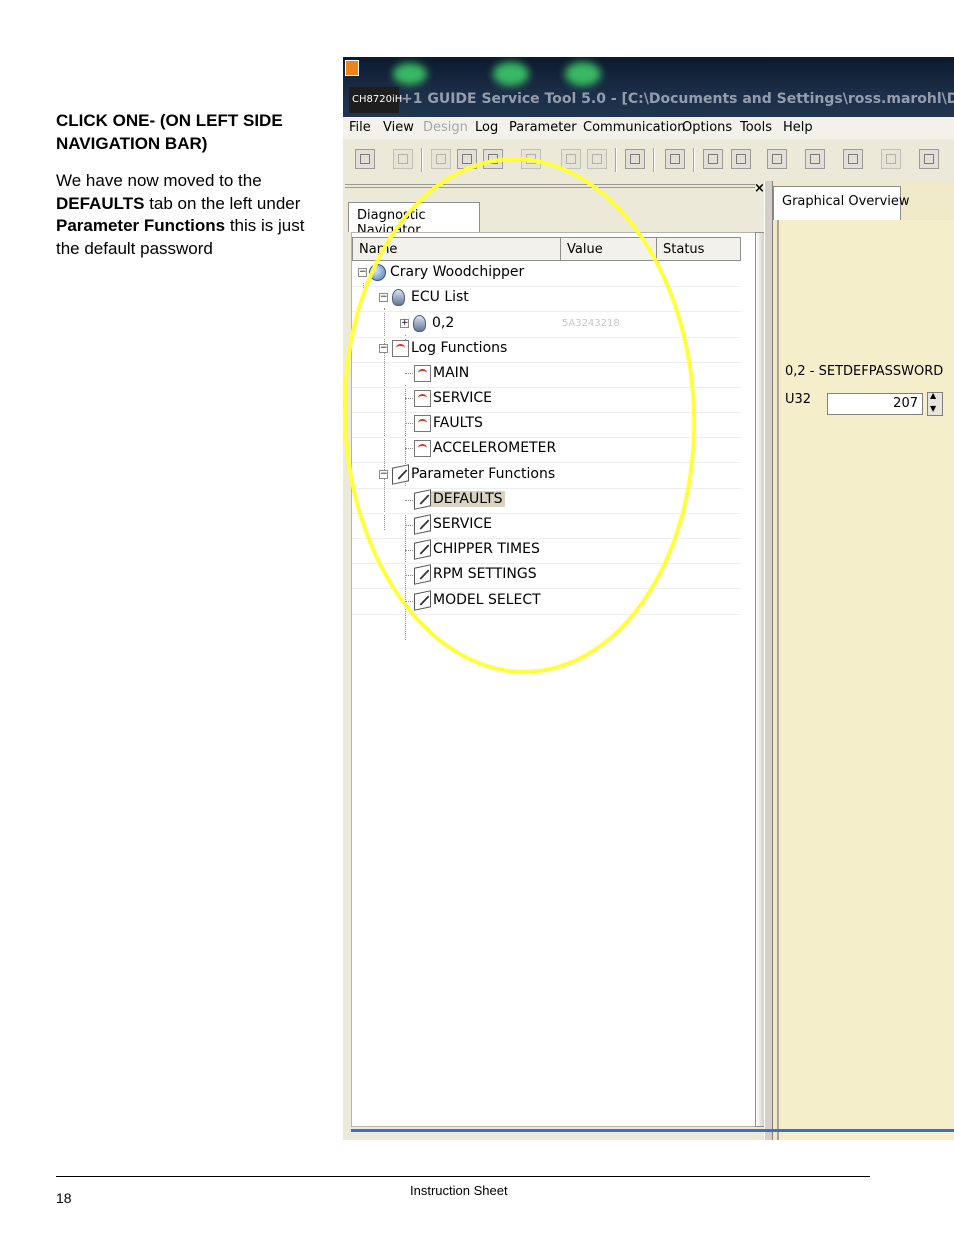 The image size is (954, 1235). What do you see at coordinates (841, 203) in the screenshot?
I see `tab-graphical-overview: Graphical Overview` at bounding box center [841, 203].